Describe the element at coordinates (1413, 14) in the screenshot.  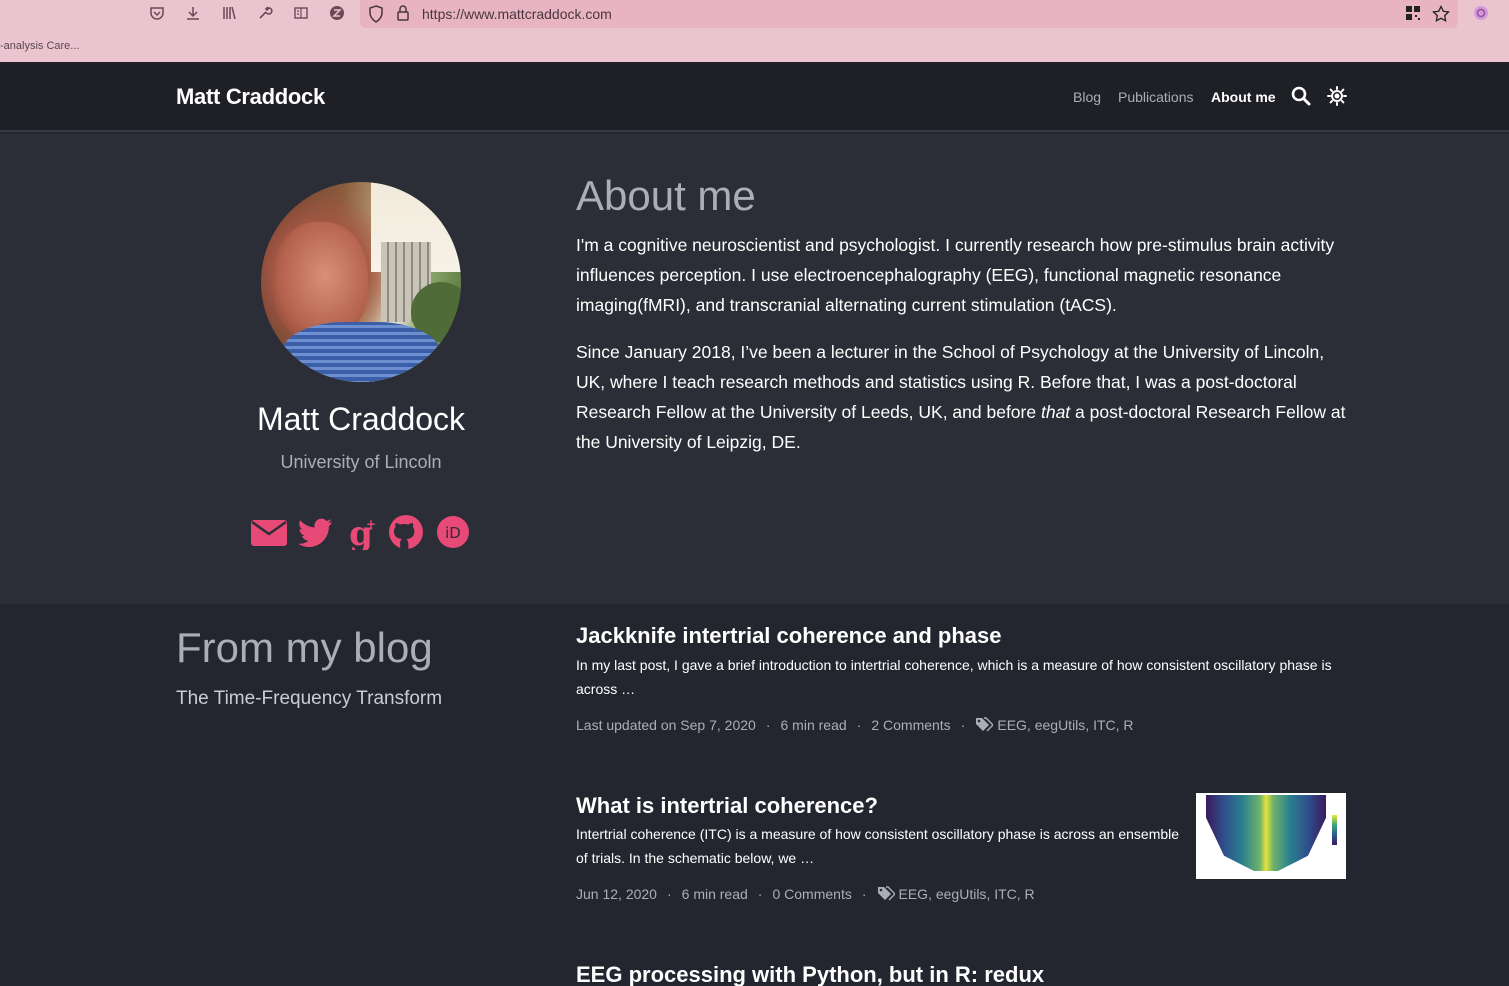
I see `qr-code-icon` at that location.